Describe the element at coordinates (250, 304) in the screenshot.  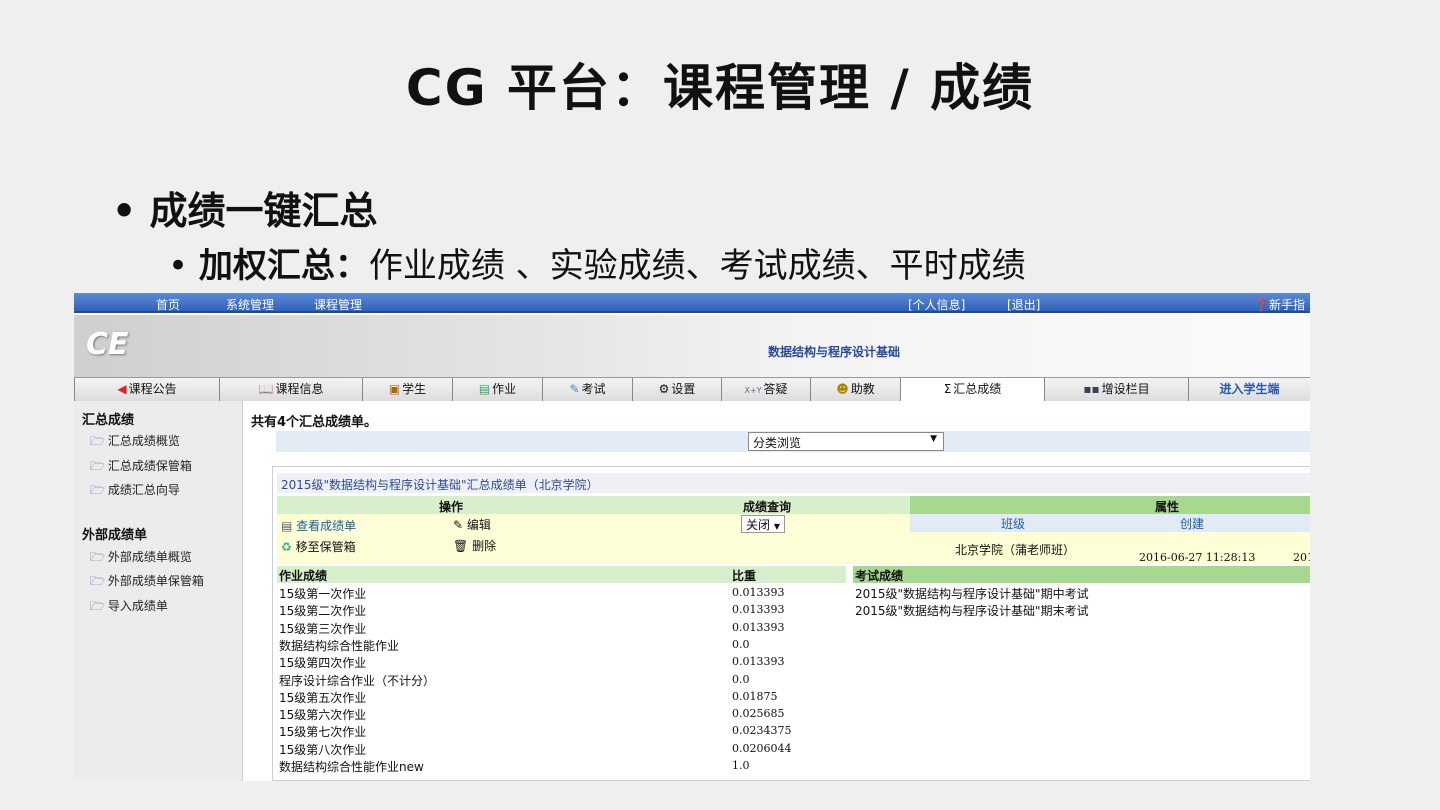
I see `nav-system: 系统管理` at that location.